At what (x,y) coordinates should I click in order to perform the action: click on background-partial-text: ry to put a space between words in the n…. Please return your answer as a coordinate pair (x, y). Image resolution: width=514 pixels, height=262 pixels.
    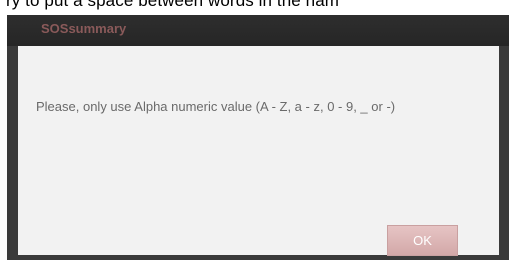
    Looking at the image, I should click on (173, 5).